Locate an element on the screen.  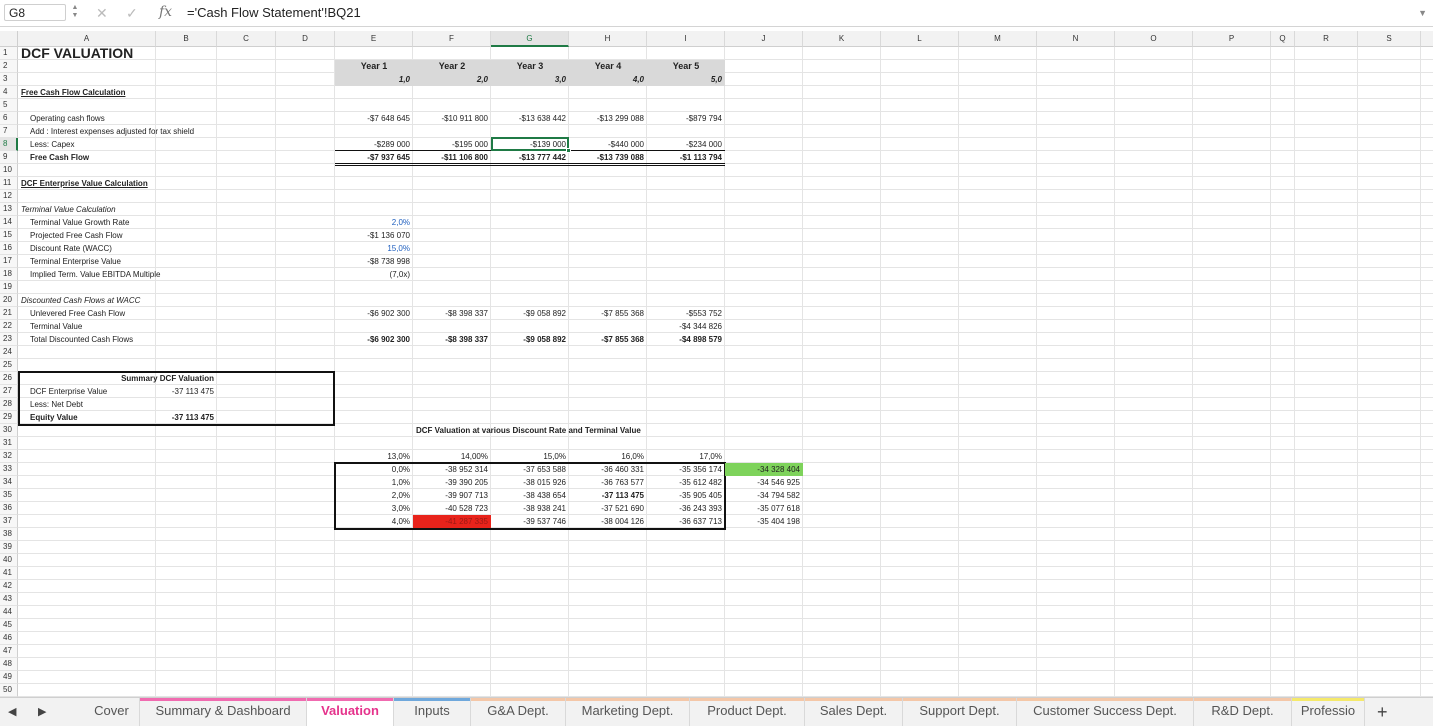
row-header-8: 8 is located at coordinates (9, 144).